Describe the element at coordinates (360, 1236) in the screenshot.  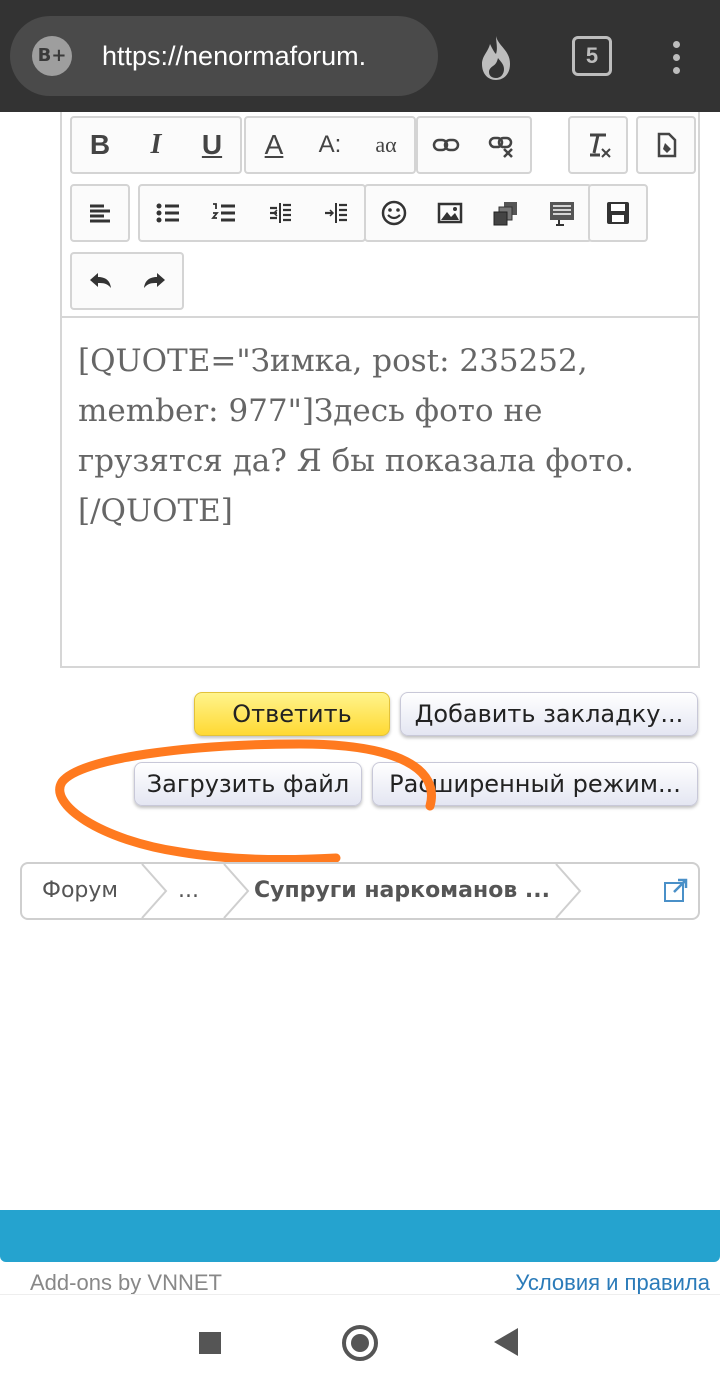
I see `footer-bar` at that location.